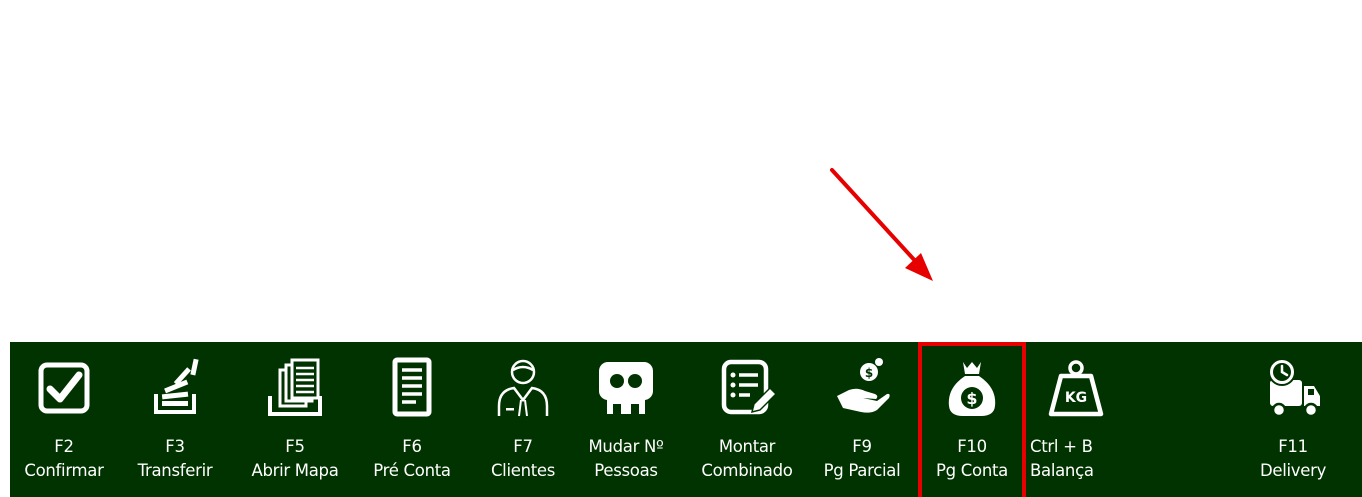 The image size is (1362, 497). What do you see at coordinates (862, 446) in the screenshot?
I see `pg-parcial-key: F9` at bounding box center [862, 446].